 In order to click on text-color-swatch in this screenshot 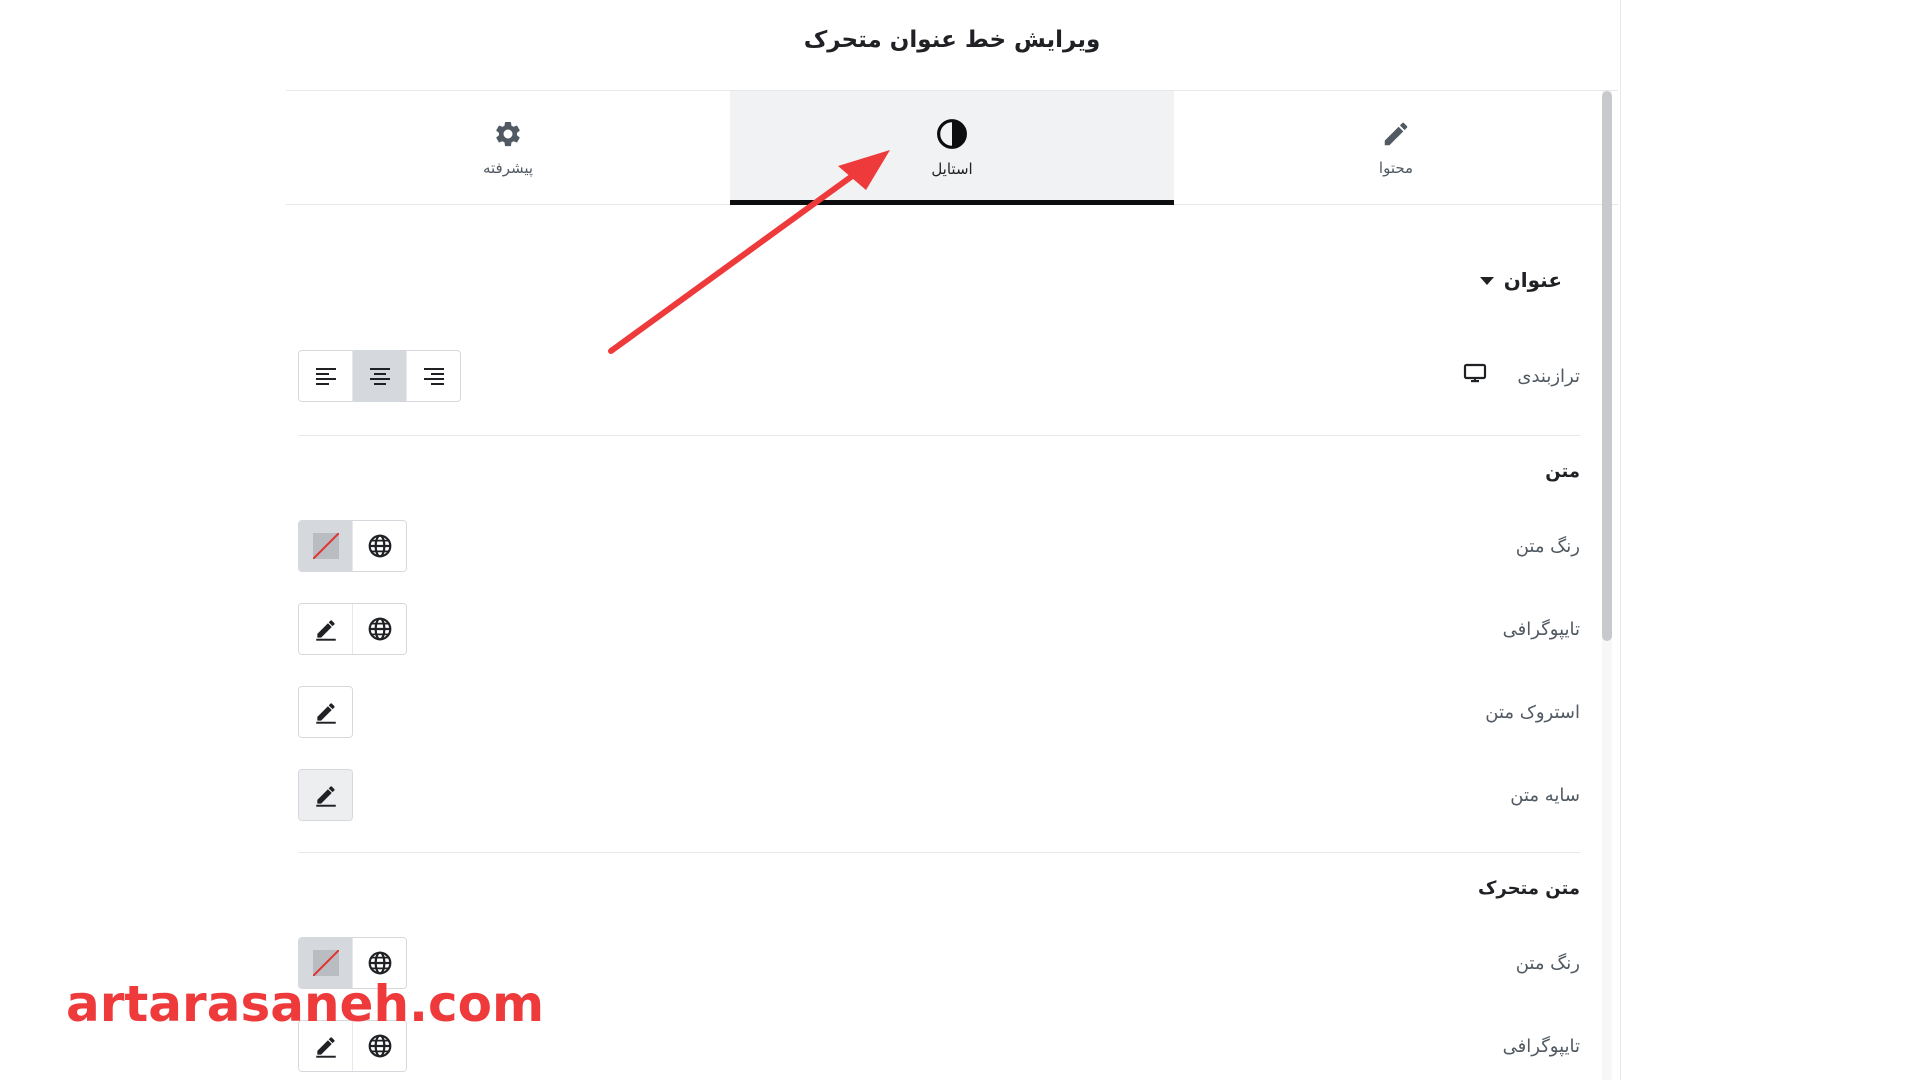, I will do `click(326, 546)`.